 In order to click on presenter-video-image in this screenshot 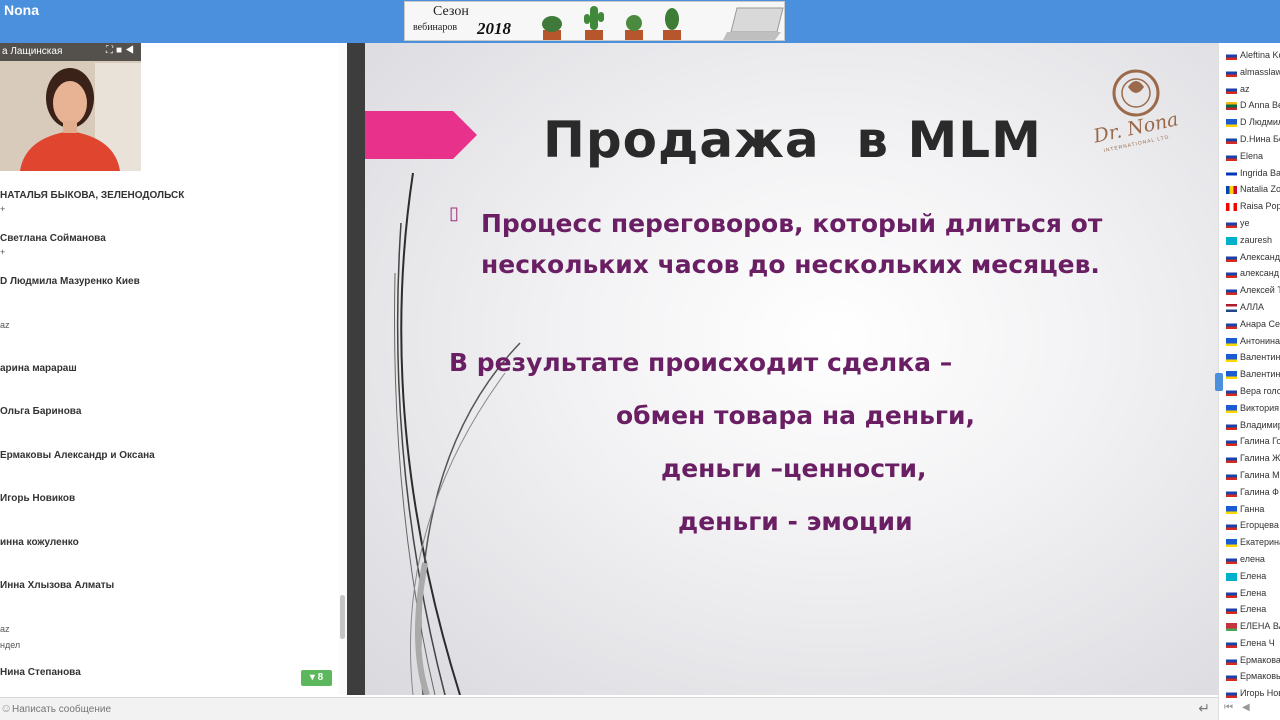, I will do `click(70, 107)`.